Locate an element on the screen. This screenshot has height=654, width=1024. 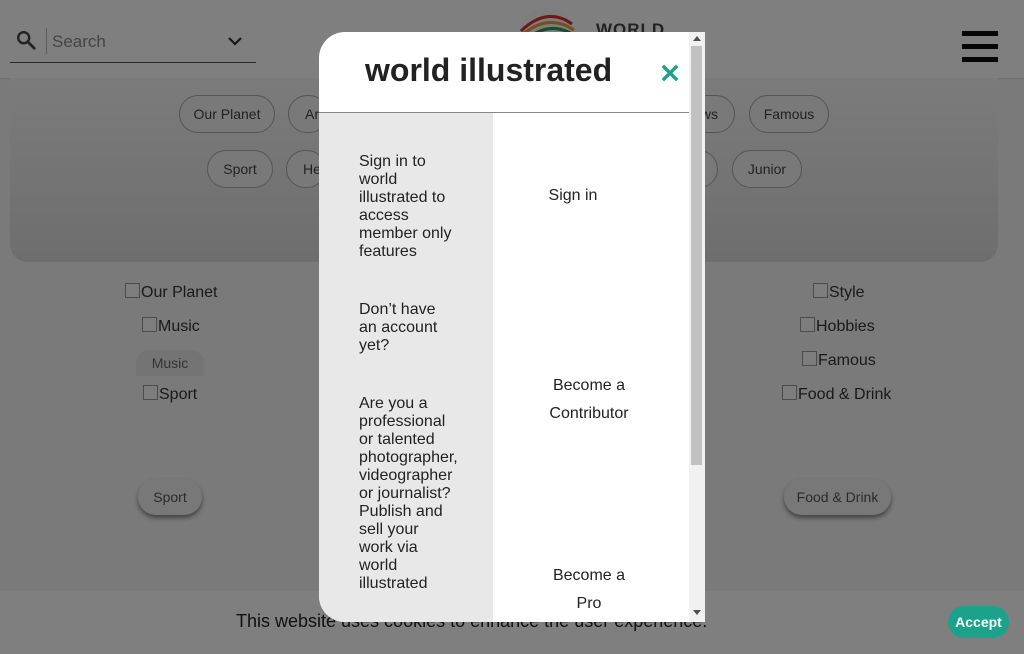
become-pro-link: Become a Pro is located at coordinates (589, 590).